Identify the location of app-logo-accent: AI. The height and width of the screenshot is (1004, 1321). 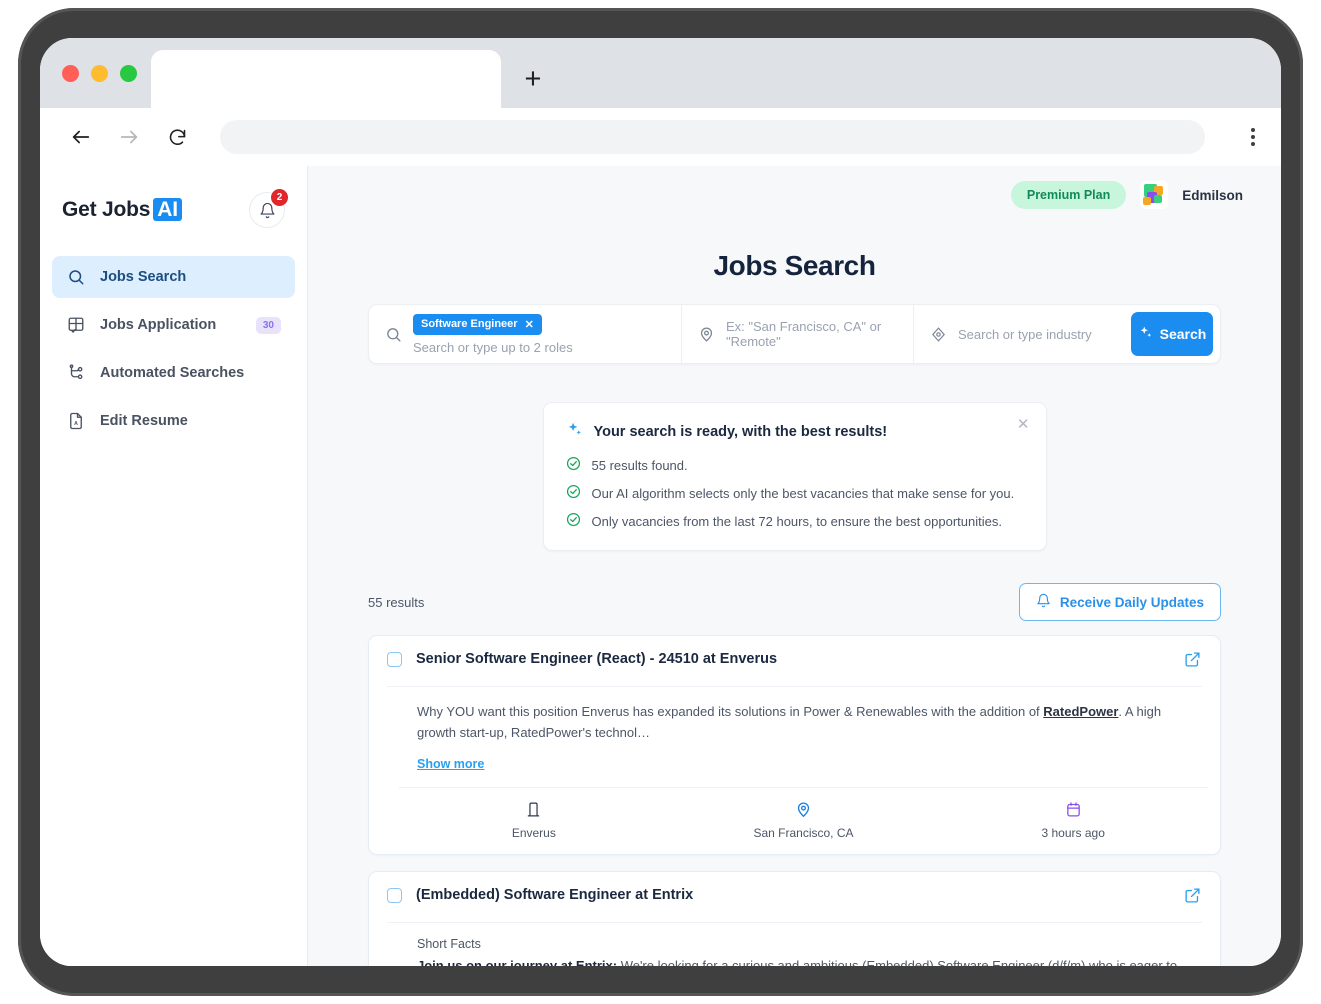
(167, 209).